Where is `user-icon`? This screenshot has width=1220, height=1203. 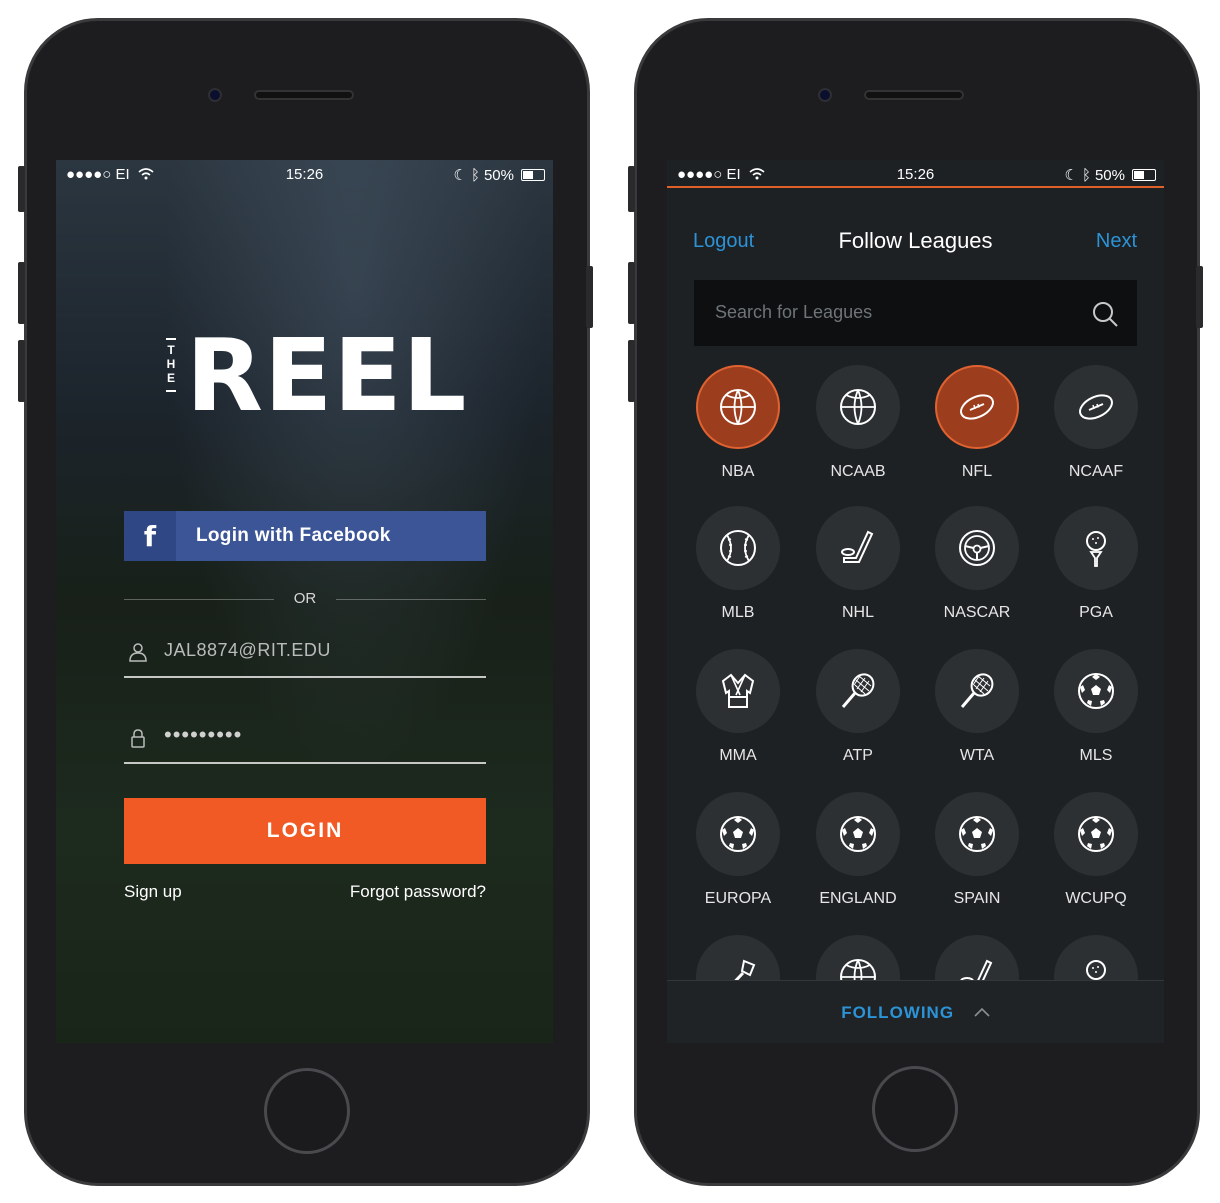
user-icon is located at coordinates (138, 652).